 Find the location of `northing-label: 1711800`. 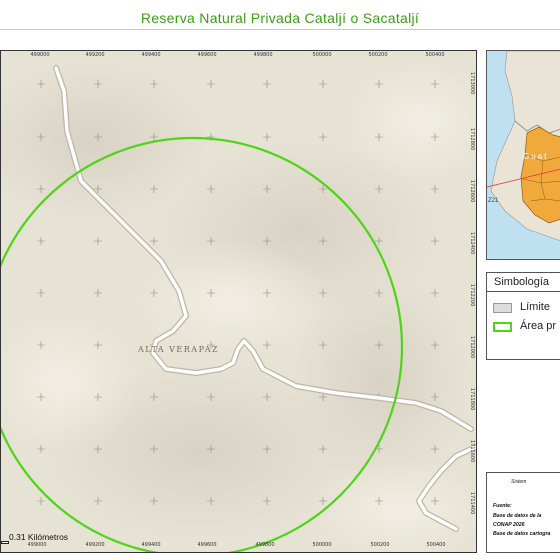

northing-label: 1711800 is located at coordinates (472, 399).